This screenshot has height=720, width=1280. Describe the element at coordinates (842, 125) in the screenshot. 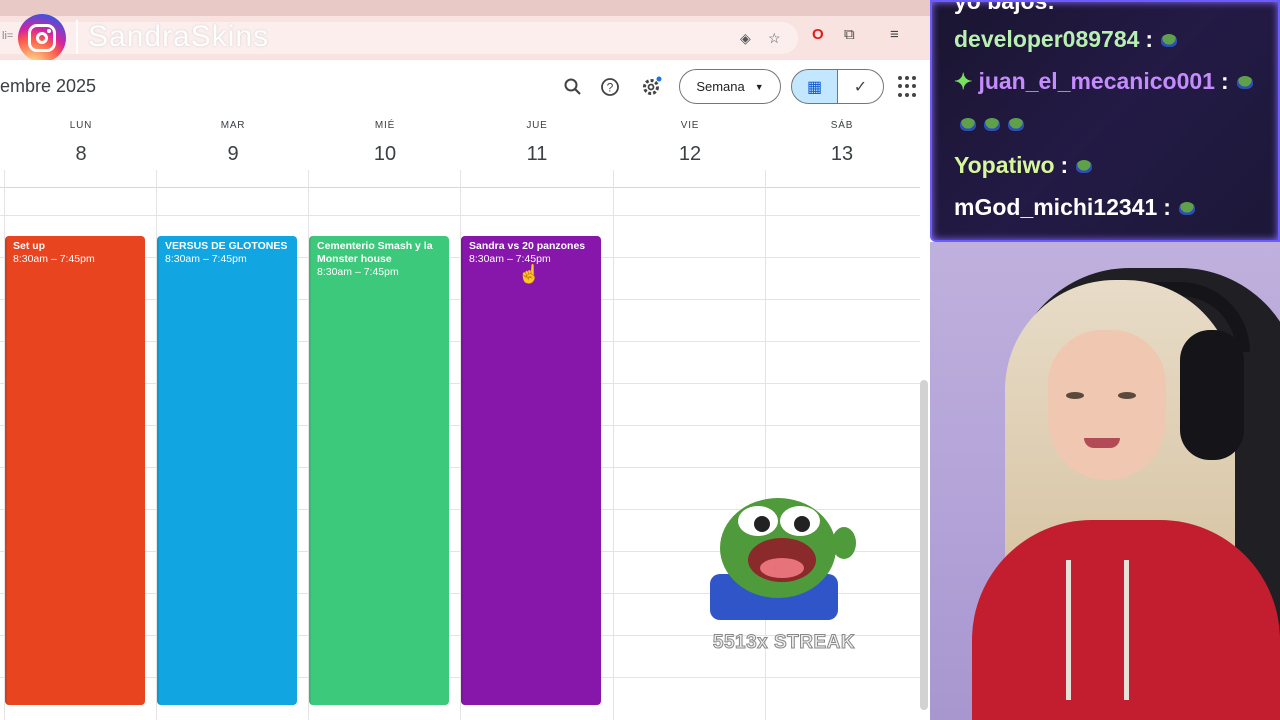

I see `day-of-week: SÁB` at that location.